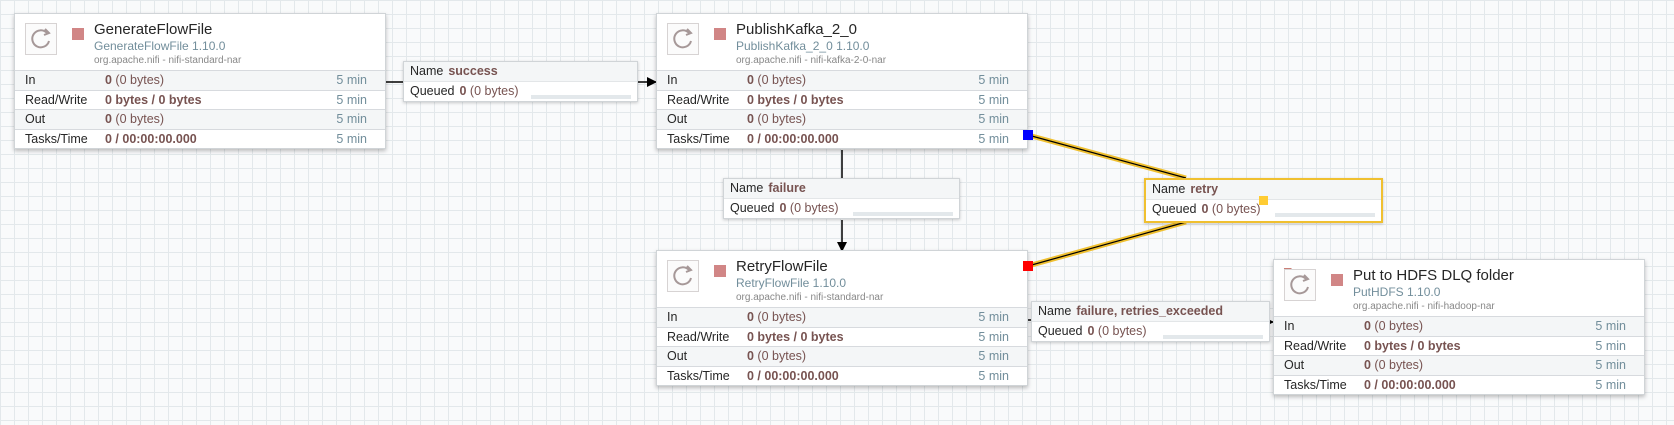 The image size is (1674, 425). What do you see at coordinates (1107, 244) in the screenshot?
I see `connection-line-retry` at bounding box center [1107, 244].